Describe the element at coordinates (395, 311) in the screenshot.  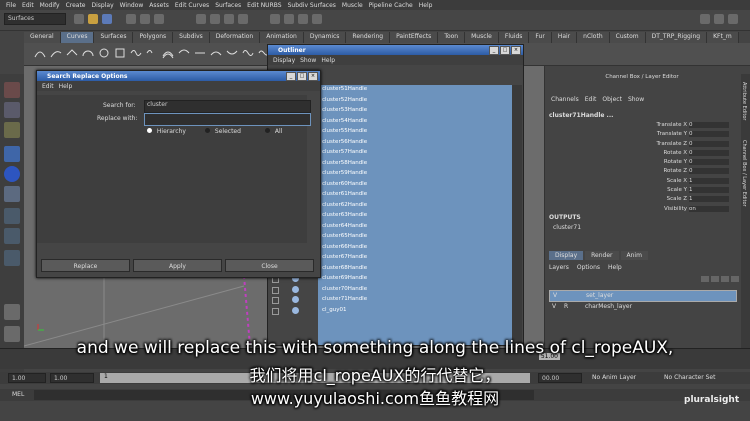
I see `outliner-item: cl_guy01` at that location.